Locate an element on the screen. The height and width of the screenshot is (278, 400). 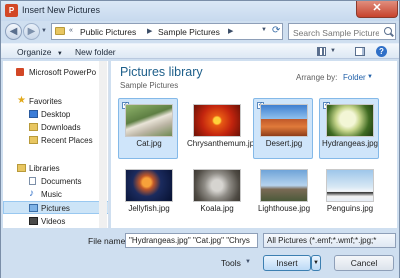
documents-icon is located at coordinates (32, 181).